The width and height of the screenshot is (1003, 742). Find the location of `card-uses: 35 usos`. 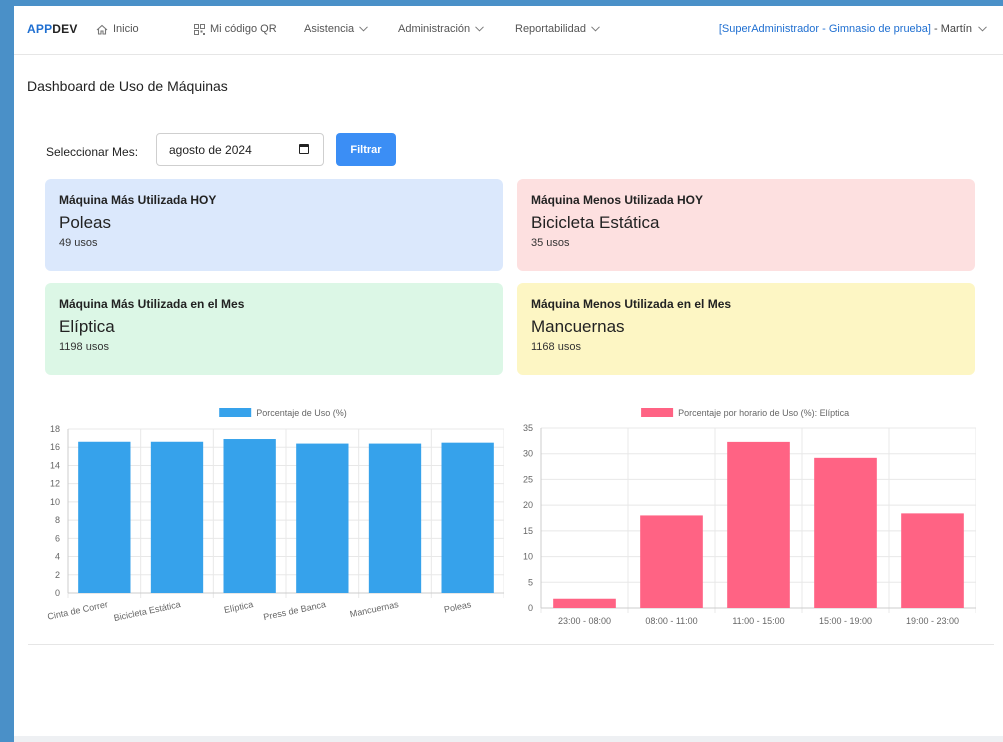

card-uses: 35 usos is located at coordinates (550, 243).